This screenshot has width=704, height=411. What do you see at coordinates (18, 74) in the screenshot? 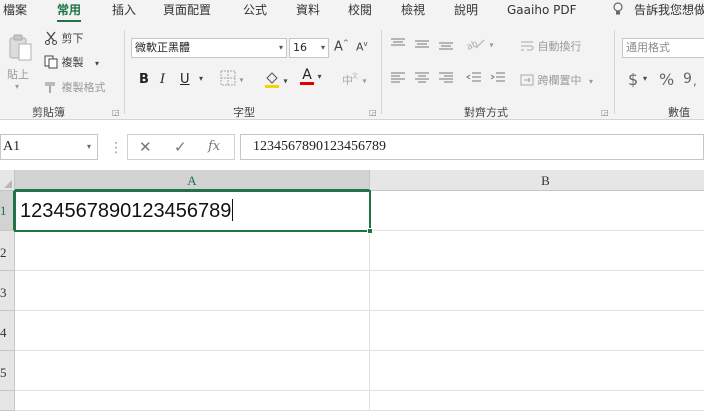
I see `paste-label: 貼上` at bounding box center [18, 74].